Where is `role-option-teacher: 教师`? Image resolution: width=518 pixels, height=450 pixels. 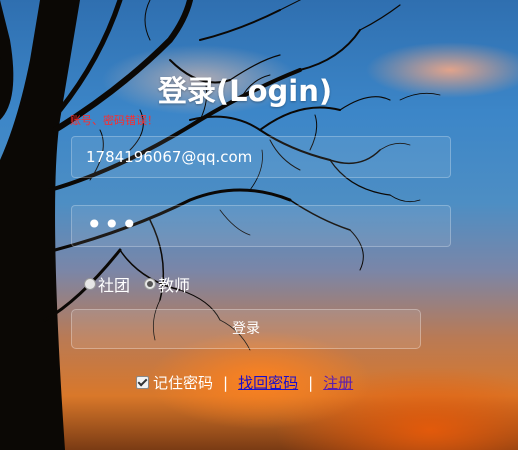 role-option-teacher: 教师 is located at coordinates (167, 284).